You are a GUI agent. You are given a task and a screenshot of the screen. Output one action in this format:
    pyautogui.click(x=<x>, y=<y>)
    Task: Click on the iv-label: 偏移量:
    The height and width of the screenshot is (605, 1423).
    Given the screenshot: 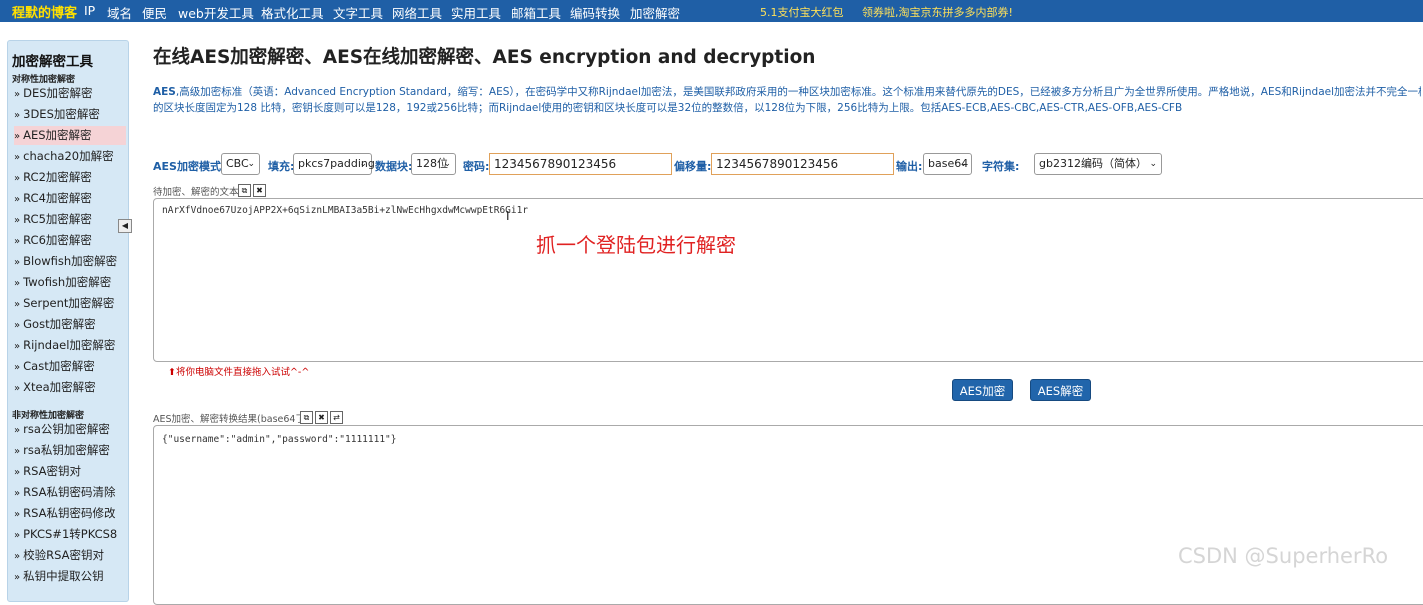 What is the action you would take?
    pyautogui.click(x=693, y=166)
    